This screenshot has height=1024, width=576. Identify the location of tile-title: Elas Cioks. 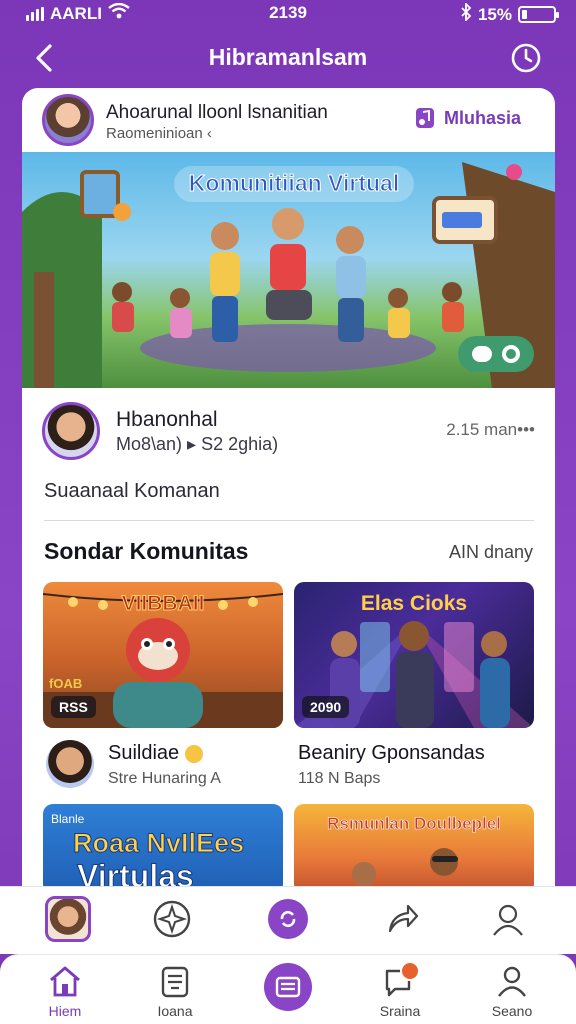
(414, 603).